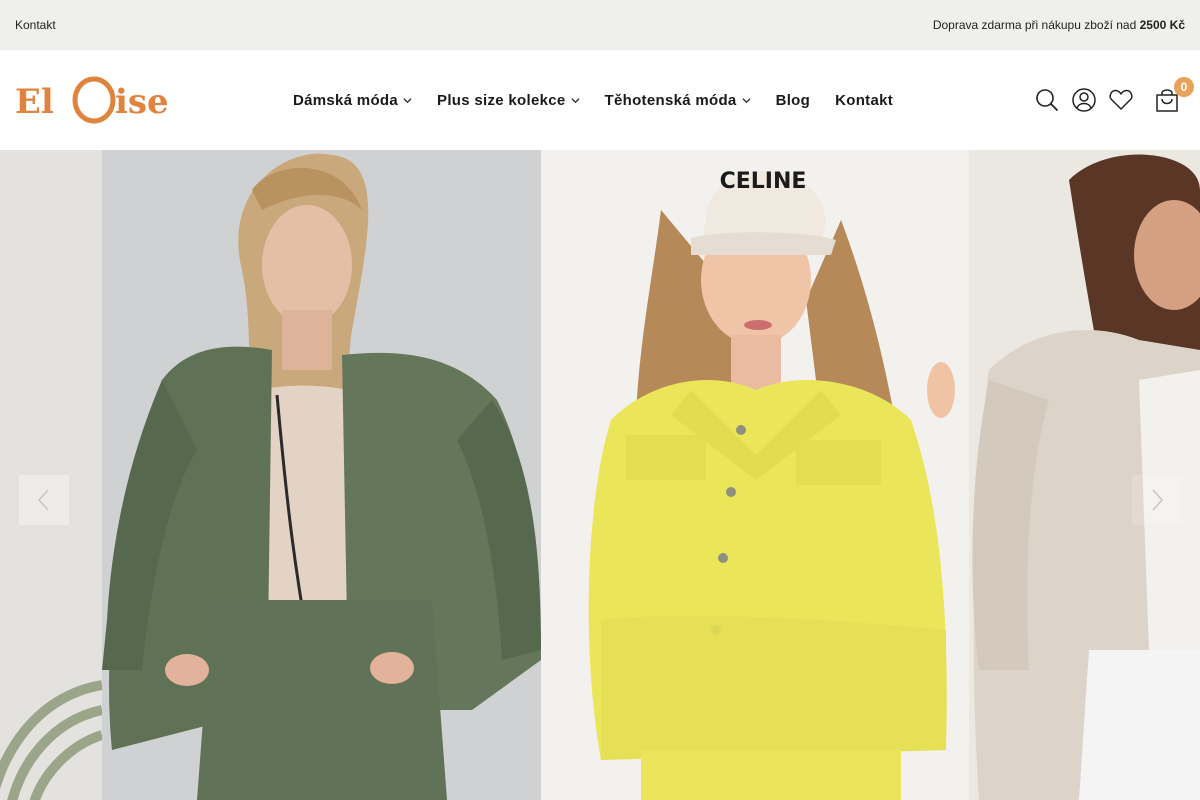 Image resolution: width=1200 pixels, height=800 pixels. I want to click on nav-item-label: Těhotenská móda, so click(670, 100).